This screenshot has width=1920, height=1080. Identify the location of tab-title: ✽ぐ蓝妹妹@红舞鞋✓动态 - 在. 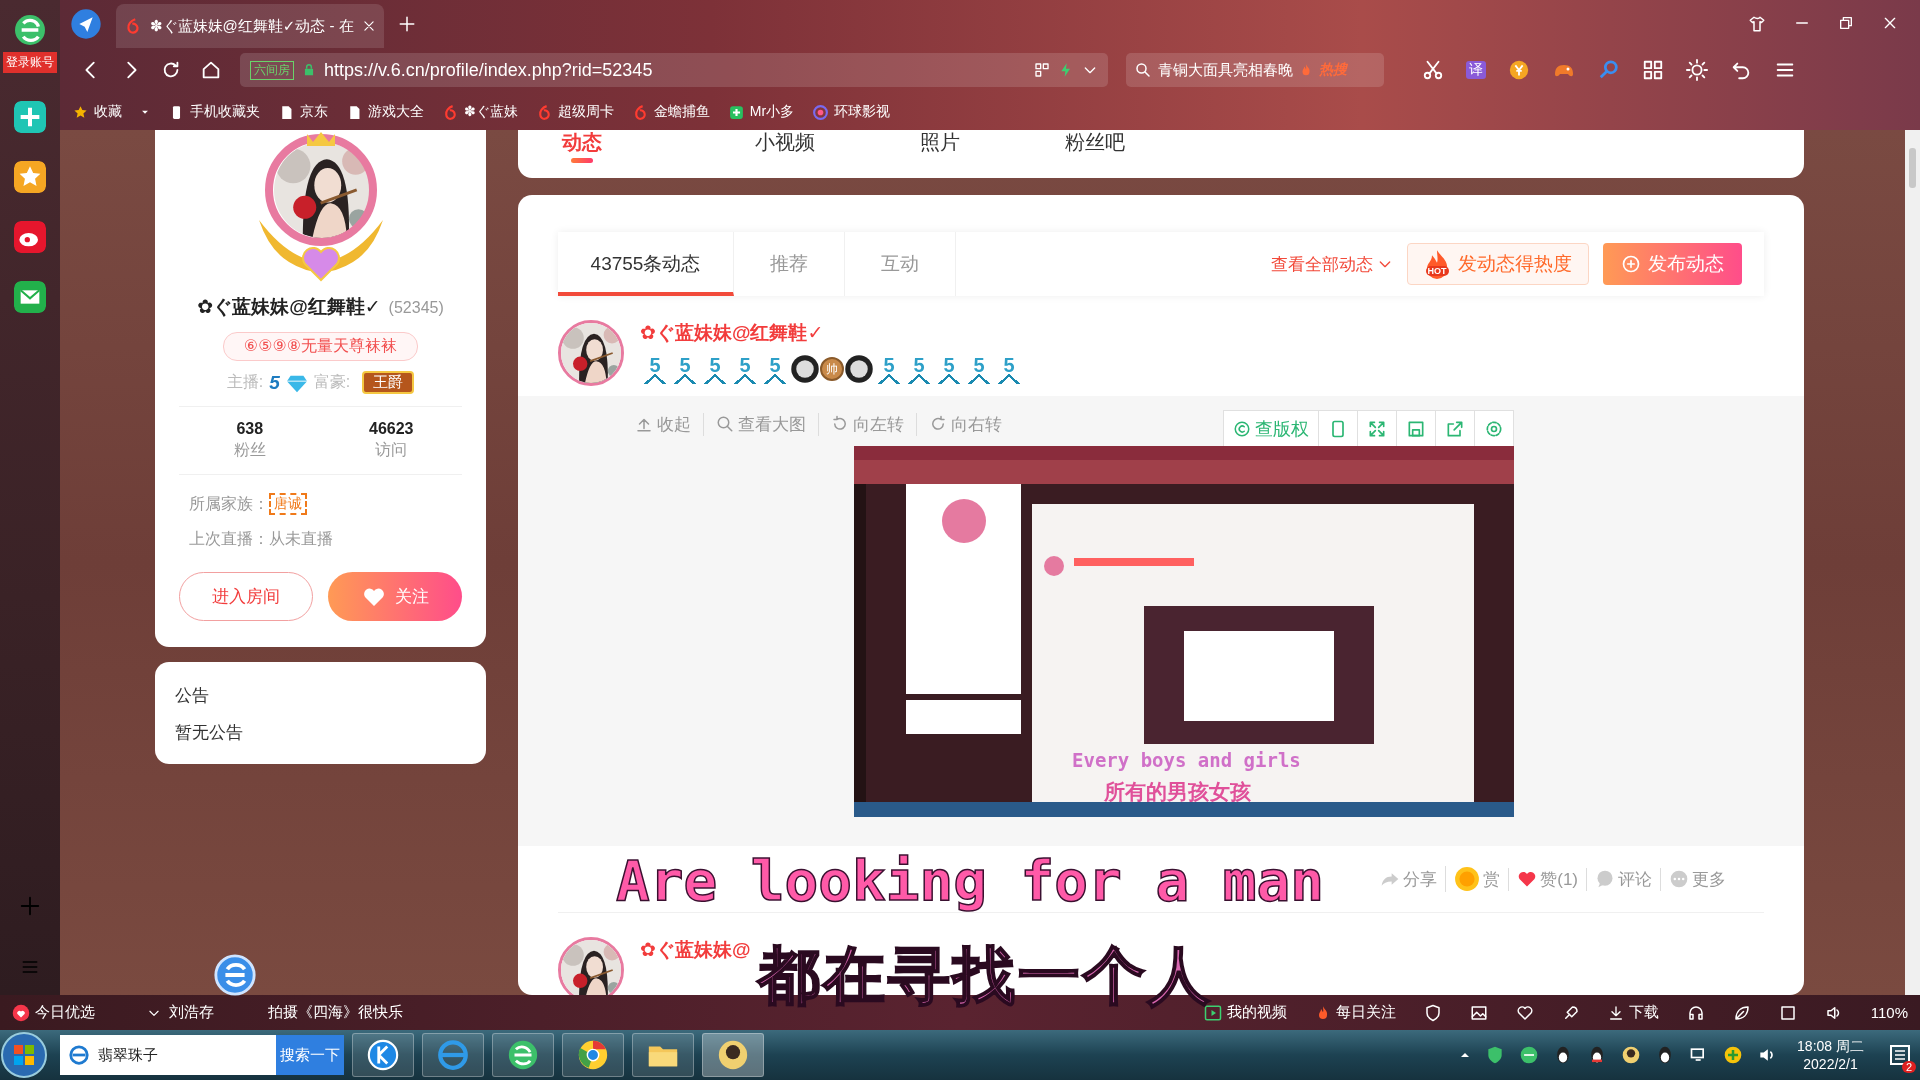
(252, 26).